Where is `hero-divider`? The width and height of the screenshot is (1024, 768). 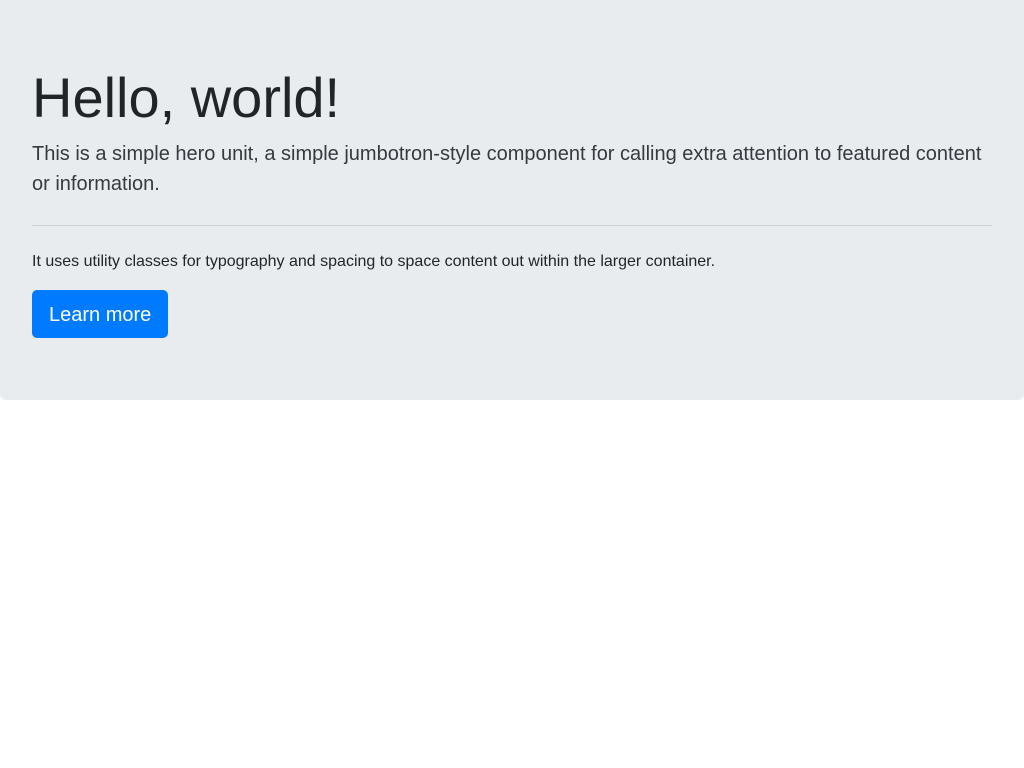 hero-divider is located at coordinates (512, 226).